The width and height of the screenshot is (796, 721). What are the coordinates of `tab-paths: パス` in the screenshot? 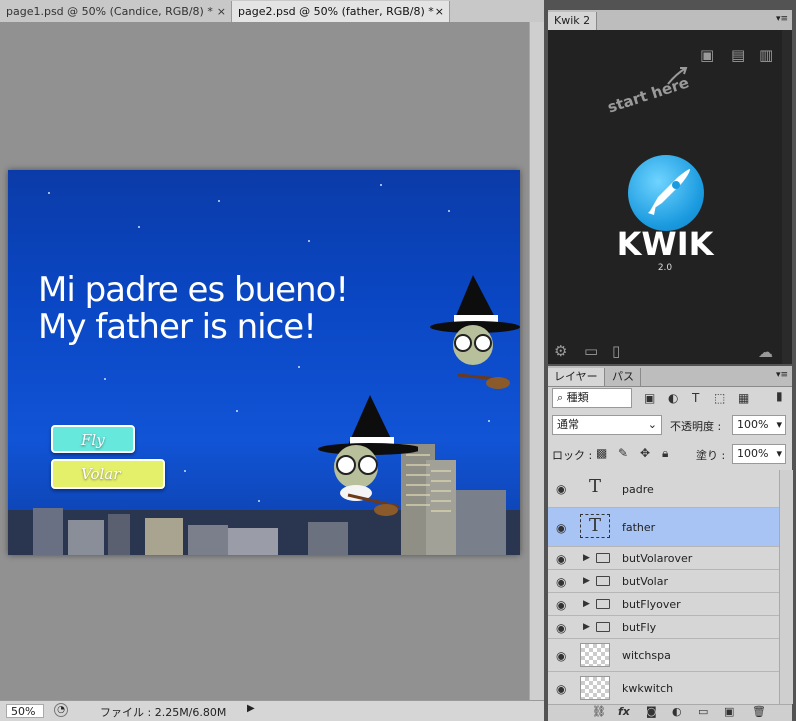 It's located at (623, 377).